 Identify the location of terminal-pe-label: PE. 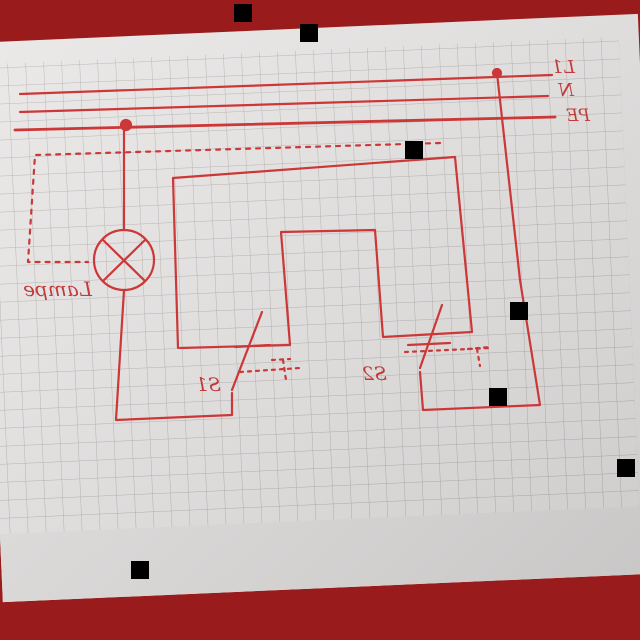
(578, 116).